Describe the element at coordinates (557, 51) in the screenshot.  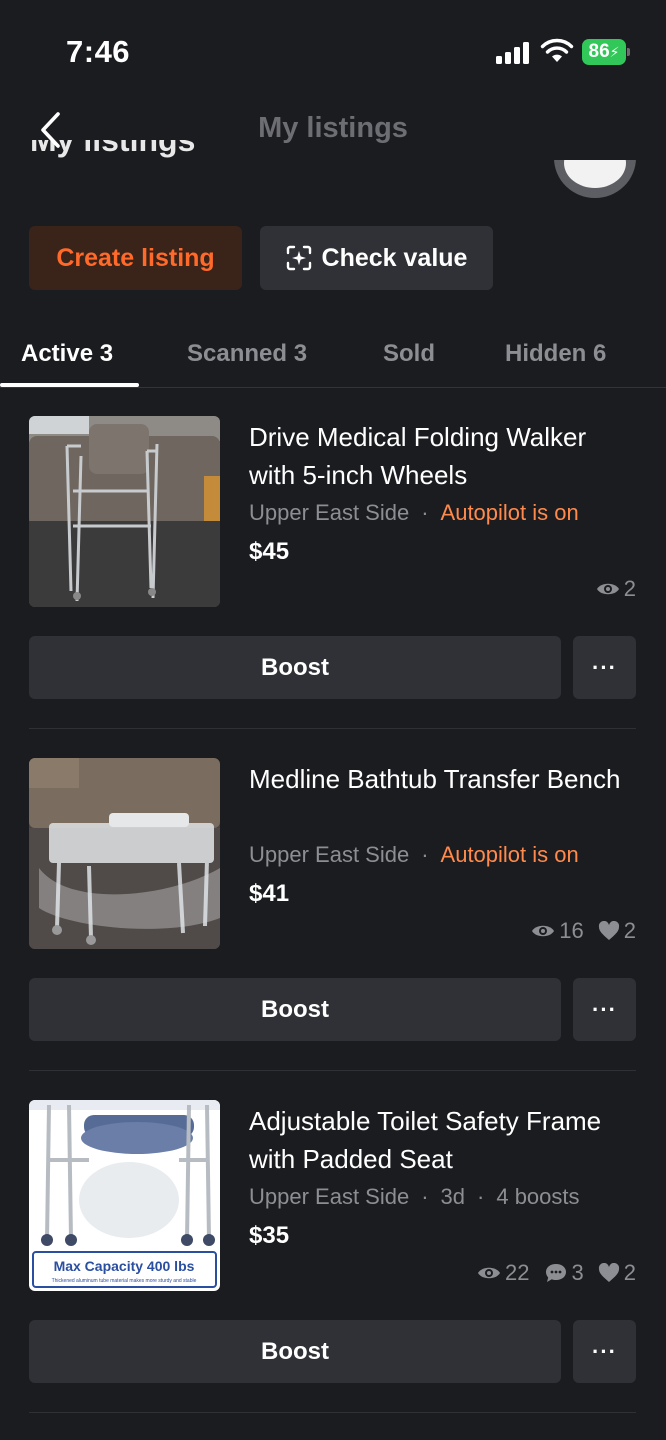
I see `wifi-icon` at that location.